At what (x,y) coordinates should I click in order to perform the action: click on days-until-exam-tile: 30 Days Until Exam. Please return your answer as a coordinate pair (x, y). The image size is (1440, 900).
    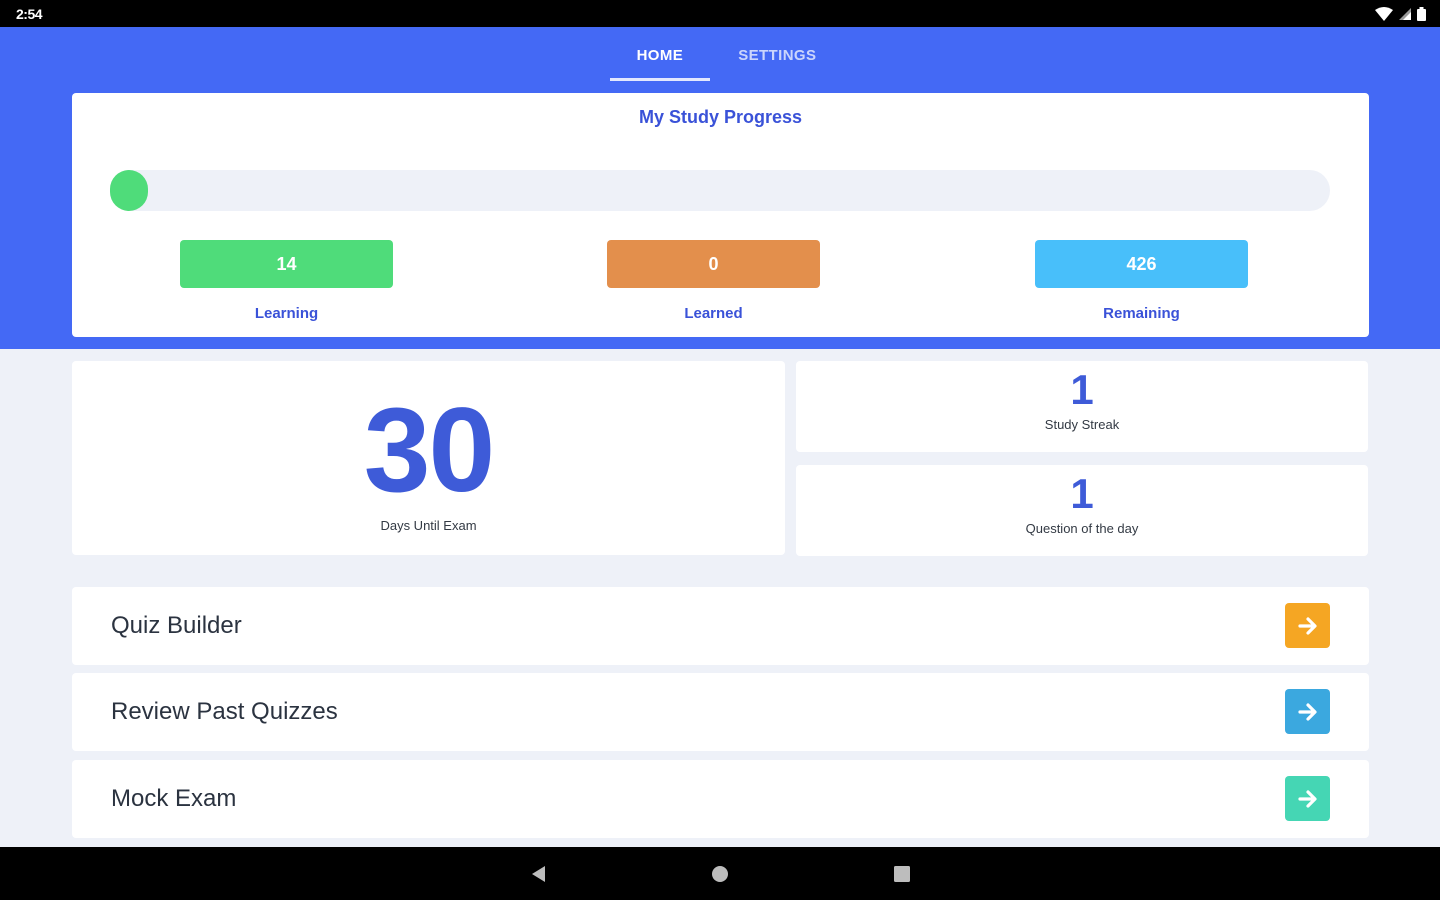
    Looking at the image, I should click on (428, 458).